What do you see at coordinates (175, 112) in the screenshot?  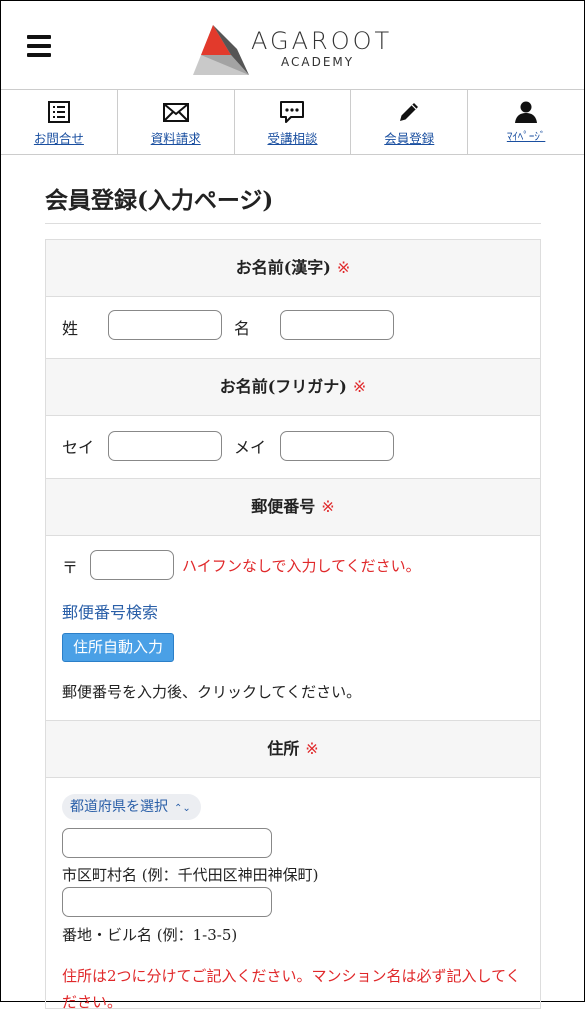 I see `envelope-icon` at bounding box center [175, 112].